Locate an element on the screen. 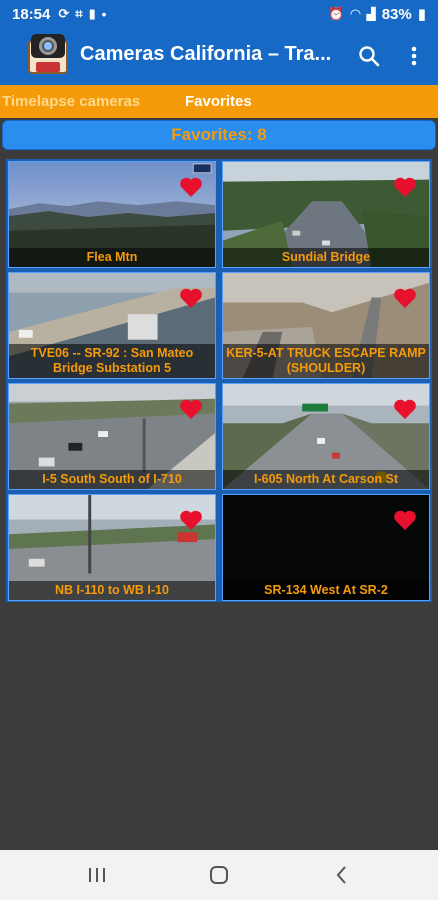 The height and width of the screenshot is (900, 438). sync-icon: ⟳ is located at coordinates (64, 13).